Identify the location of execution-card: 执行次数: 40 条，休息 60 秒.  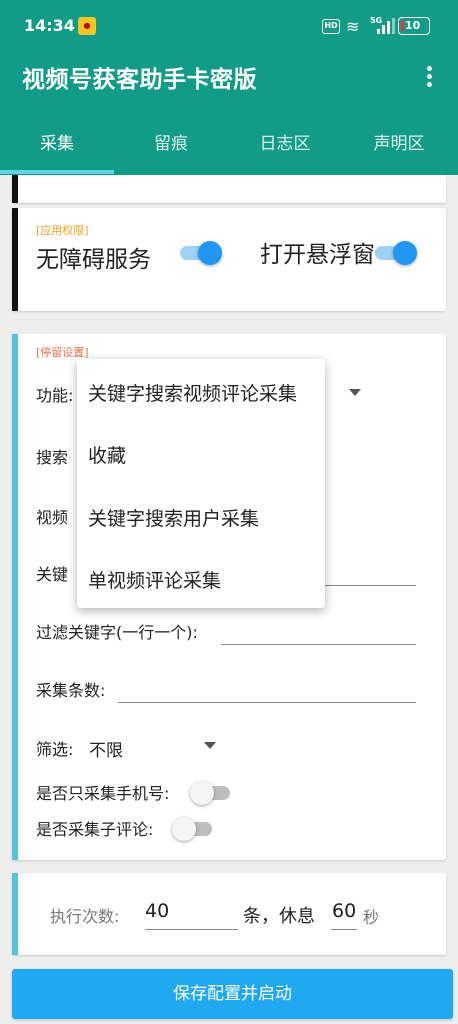
(229, 914).